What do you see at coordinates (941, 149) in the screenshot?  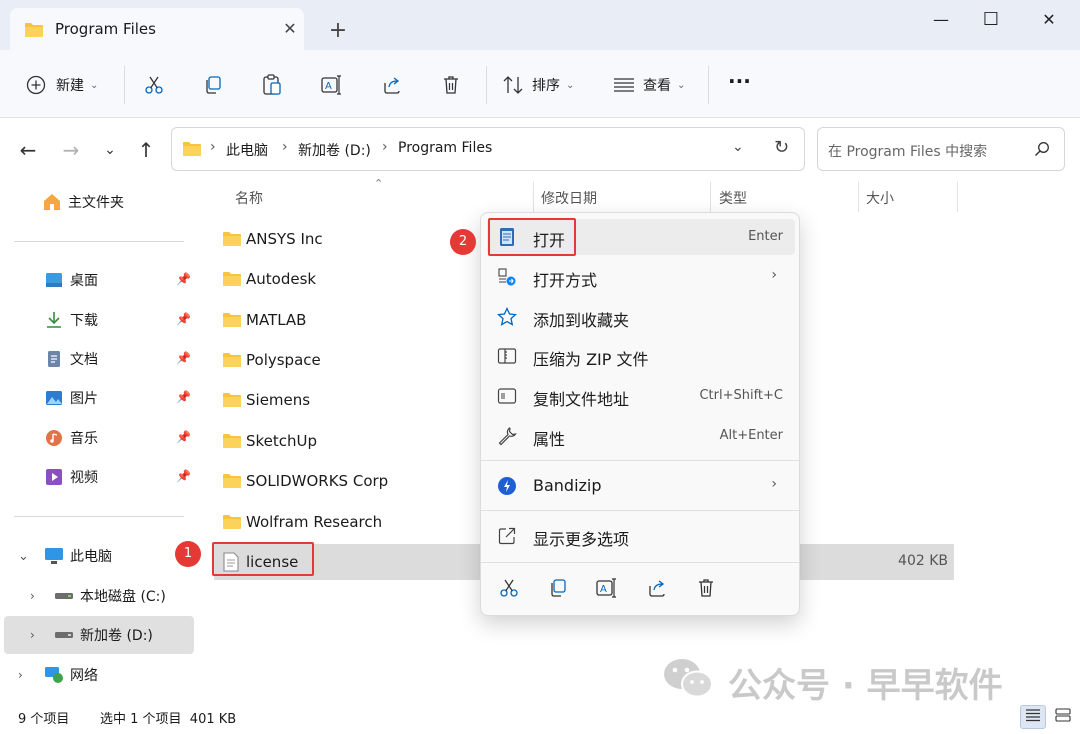 I see `search-box: 在 Program Files 中搜索` at bounding box center [941, 149].